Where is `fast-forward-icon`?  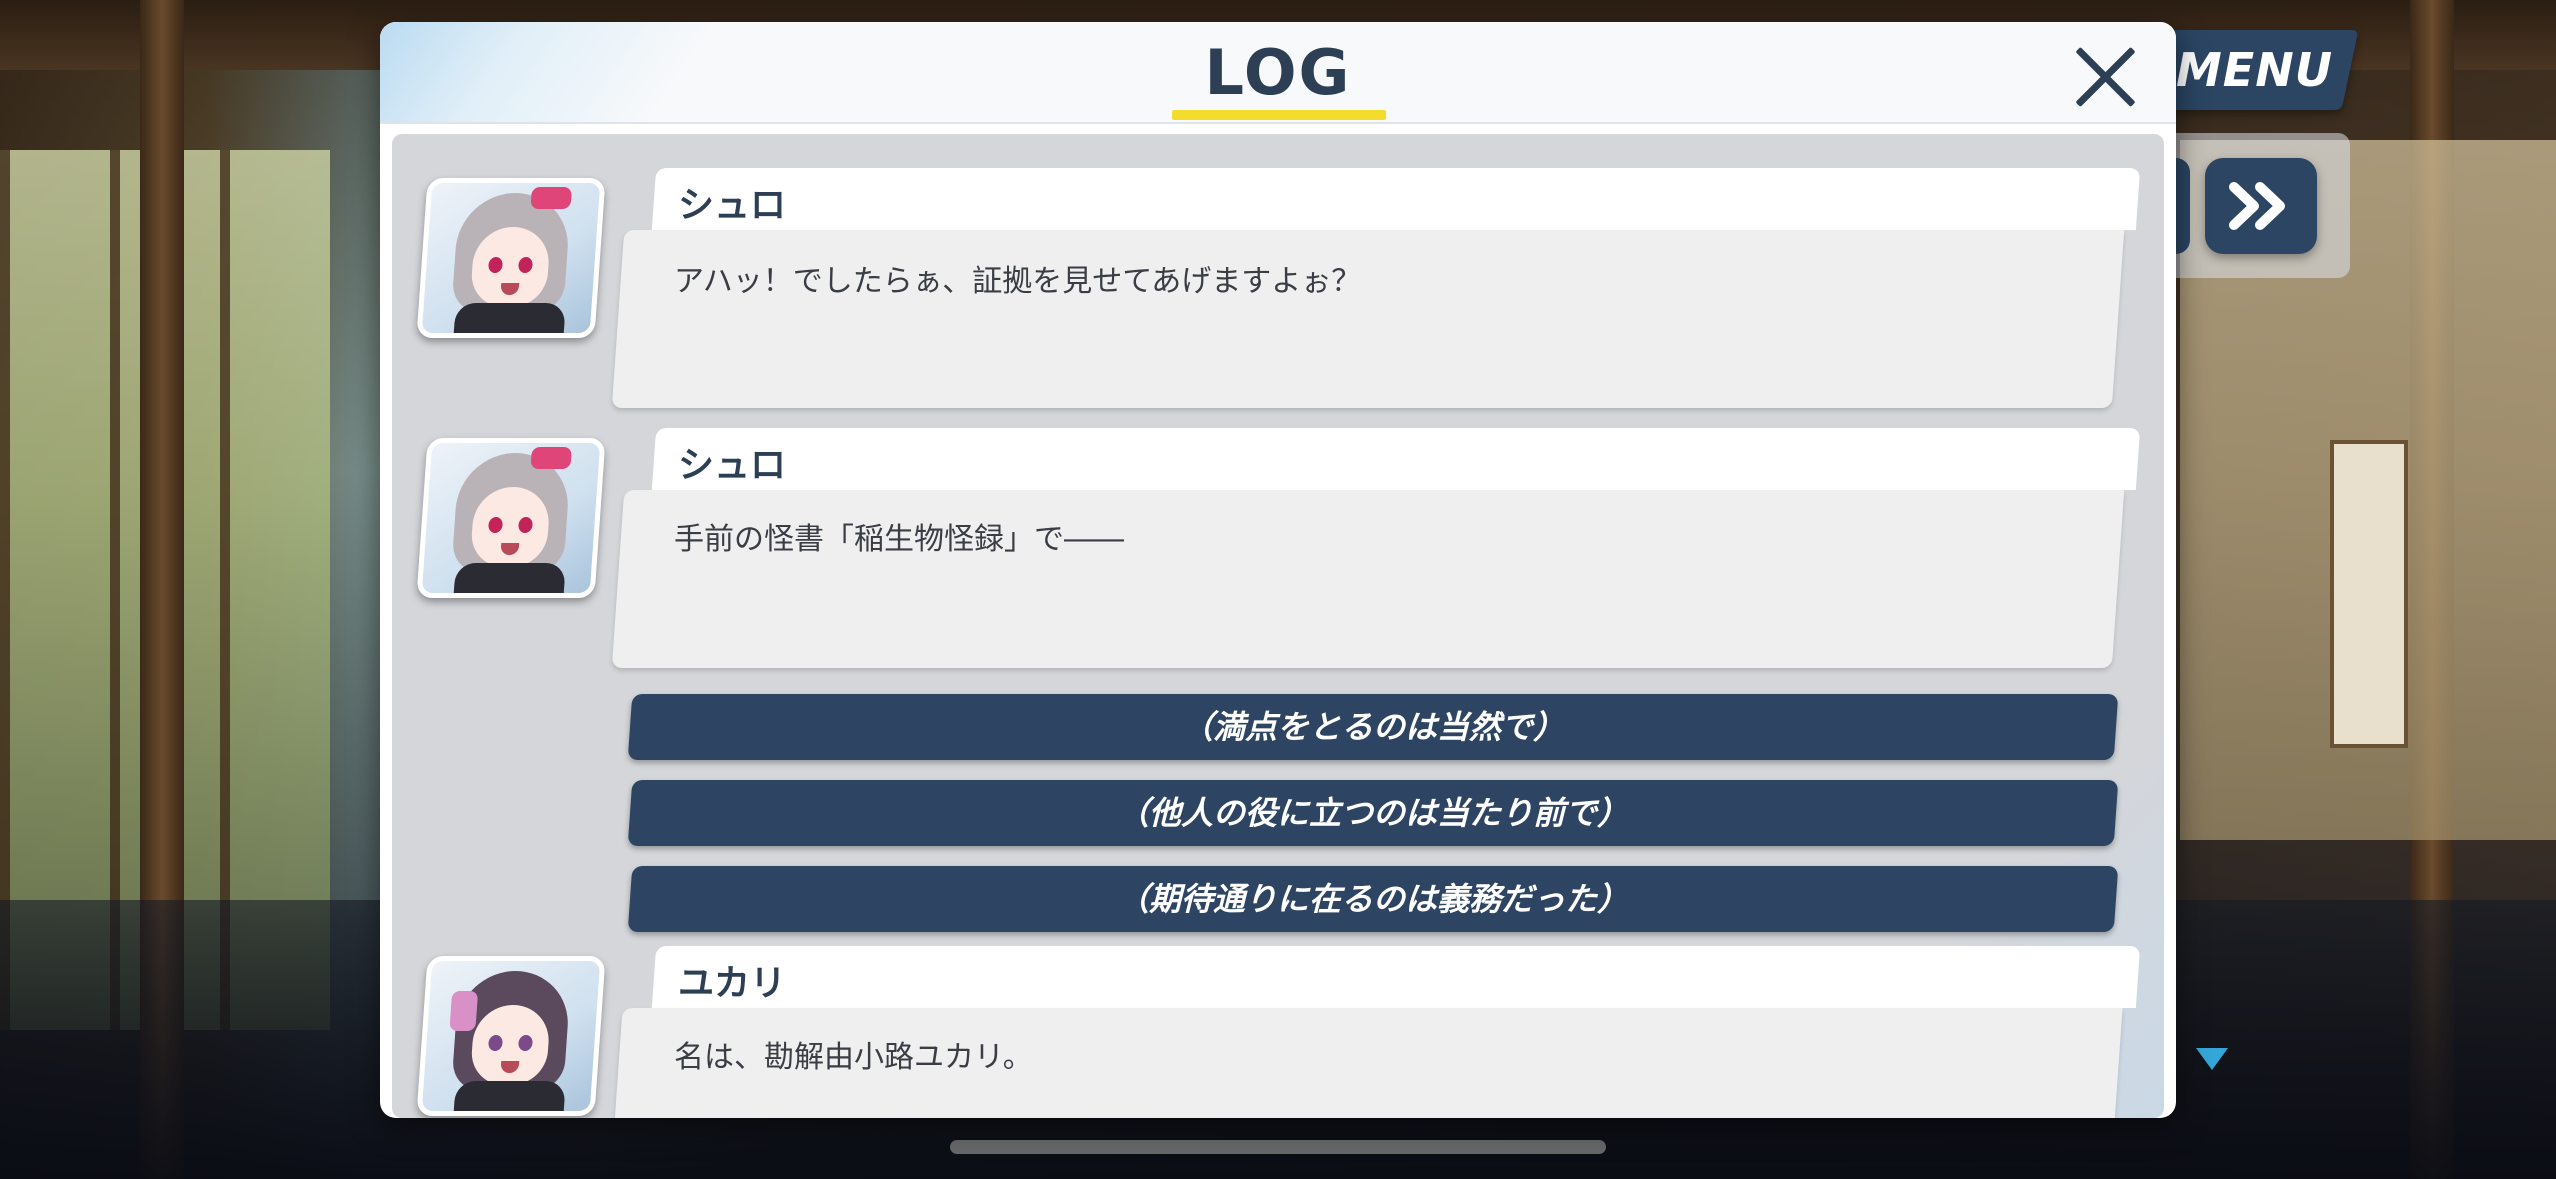 fast-forward-icon is located at coordinates (2257, 206).